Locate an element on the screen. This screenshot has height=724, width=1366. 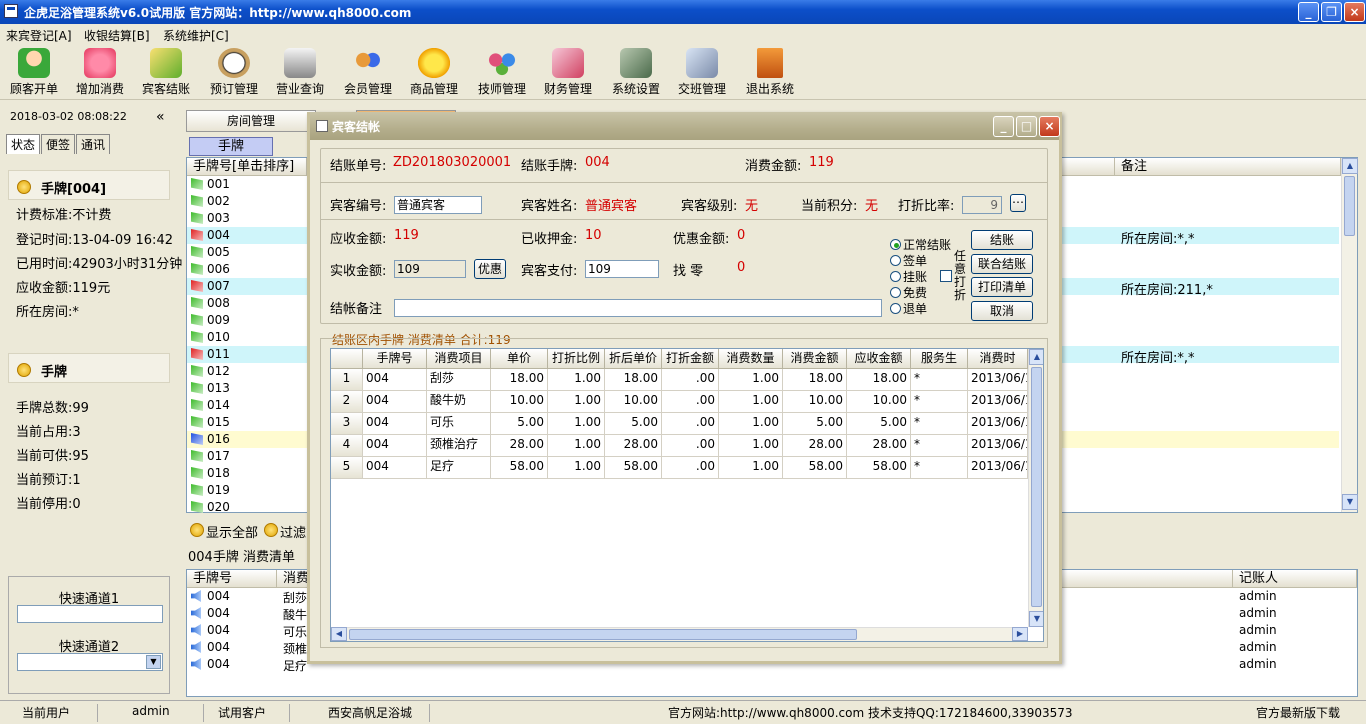
grid-column-header: 应收金额 is located at coordinates (879, 359).